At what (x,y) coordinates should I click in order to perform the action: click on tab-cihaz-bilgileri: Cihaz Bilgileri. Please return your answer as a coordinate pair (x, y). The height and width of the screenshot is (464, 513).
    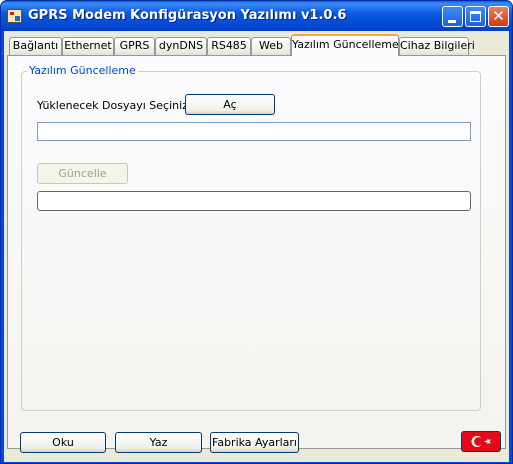
    Looking at the image, I should click on (437, 46).